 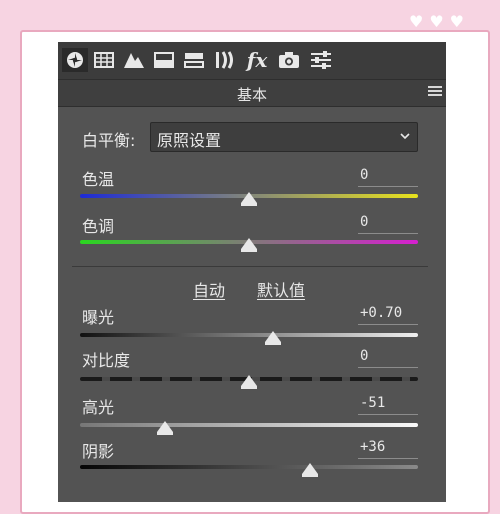 What do you see at coordinates (405, 137) in the screenshot?
I see `chevron-down-icon` at bounding box center [405, 137].